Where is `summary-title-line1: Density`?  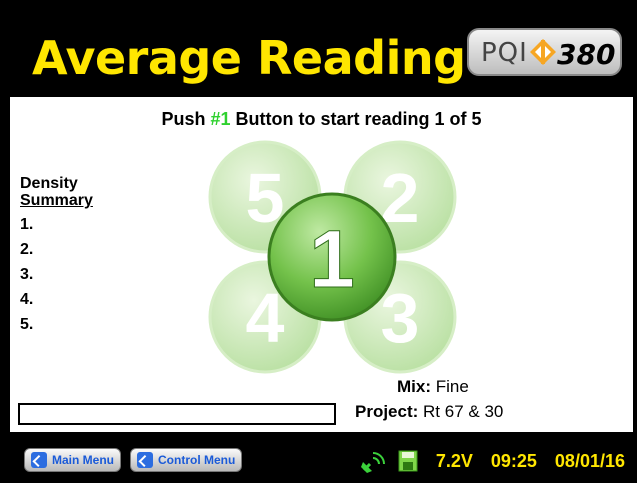 summary-title-line1: Density is located at coordinates (49, 183).